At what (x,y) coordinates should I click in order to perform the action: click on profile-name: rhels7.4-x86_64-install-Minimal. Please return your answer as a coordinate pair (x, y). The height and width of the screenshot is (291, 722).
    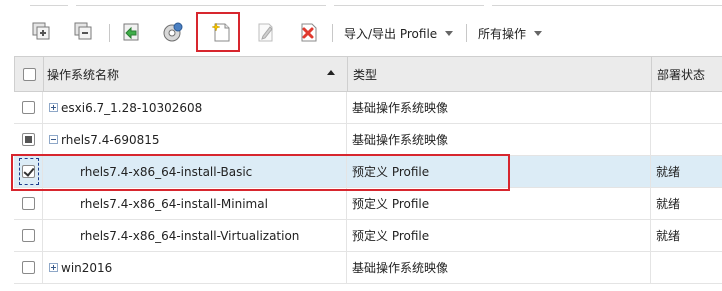
    Looking at the image, I should click on (174, 203).